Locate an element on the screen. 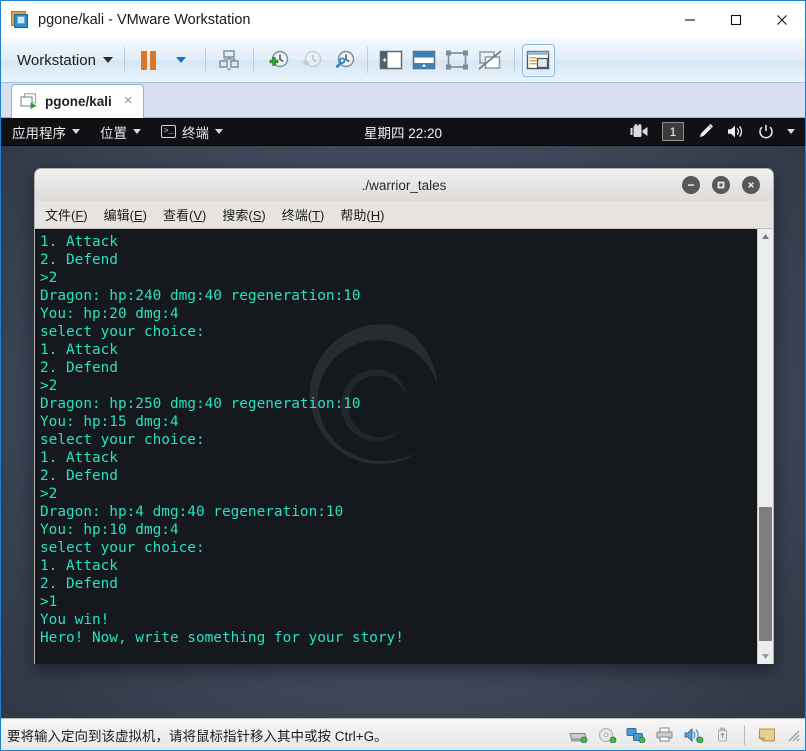 This screenshot has width=806, height=751. menu-help: 帮助(H) is located at coordinates (362, 214).